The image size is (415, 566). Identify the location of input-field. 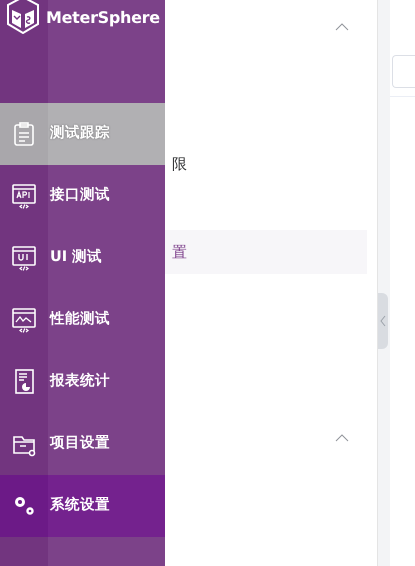
(403, 71).